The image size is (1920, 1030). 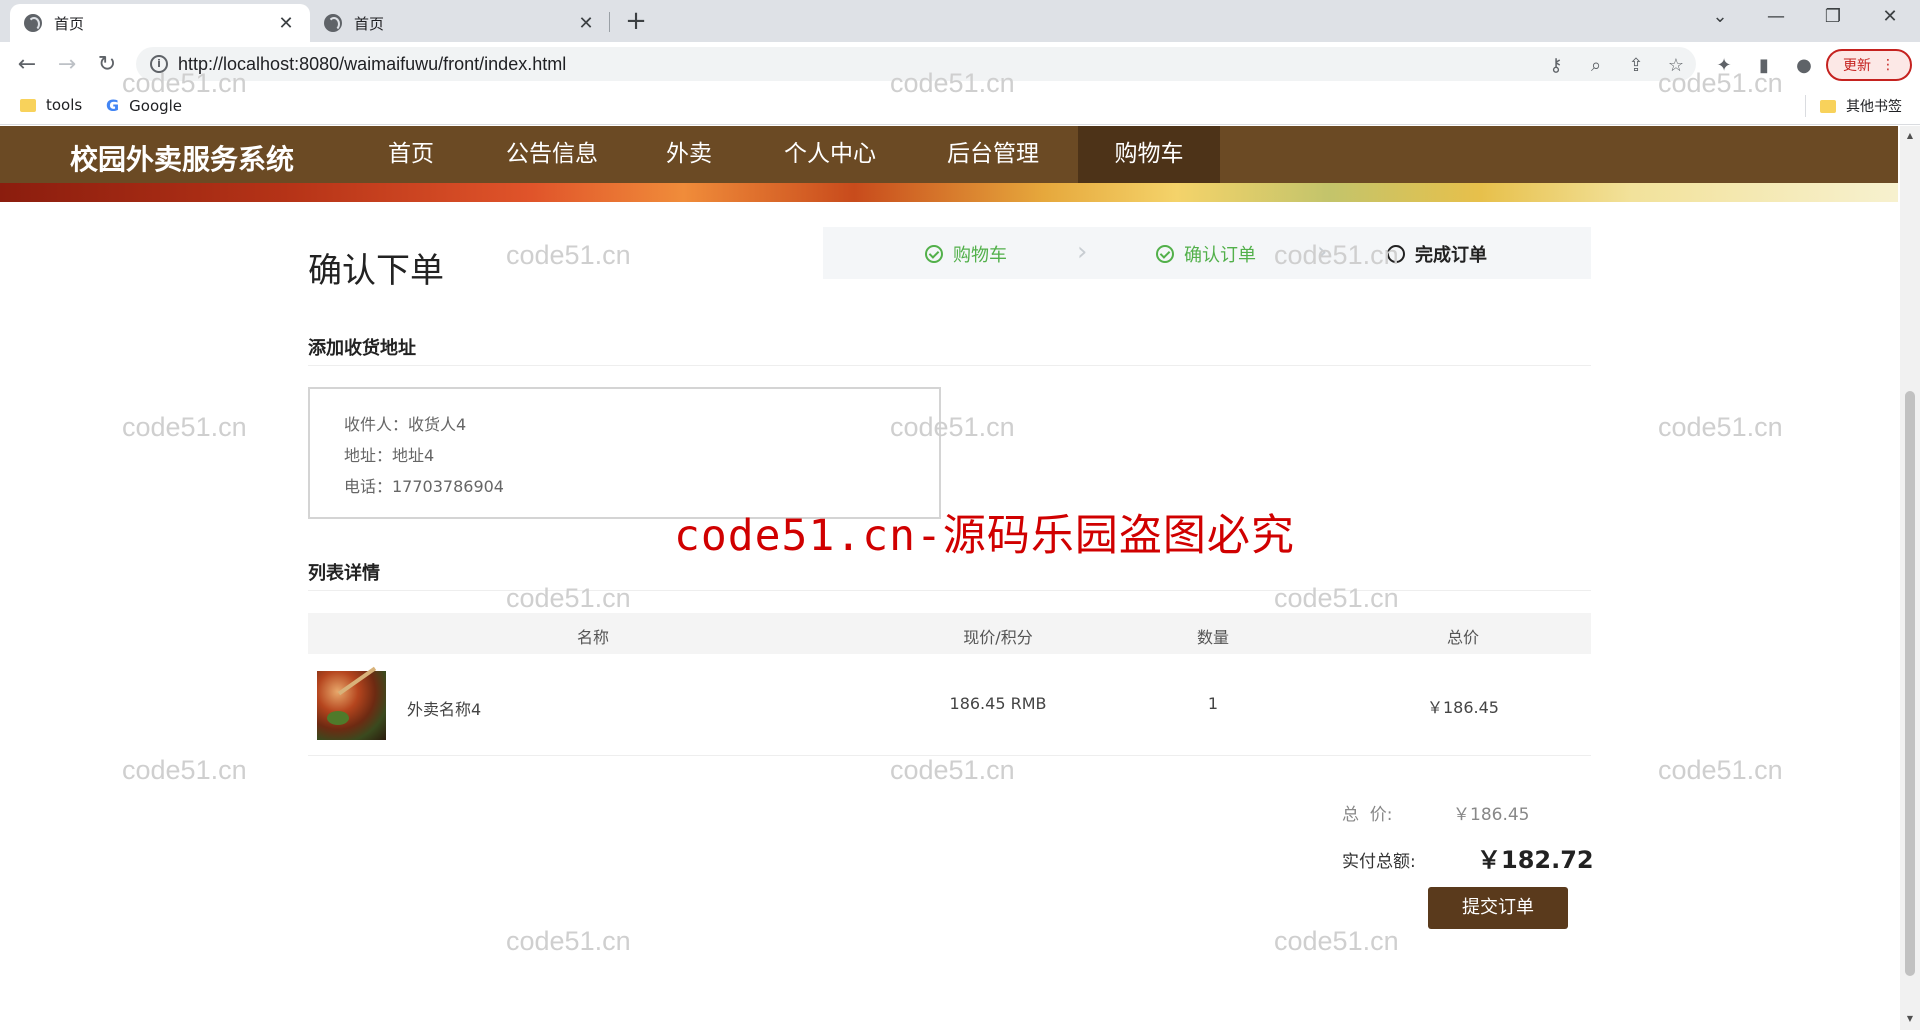 I want to click on browser-tab-active: 首页 ✕, so click(x=160, y=23).